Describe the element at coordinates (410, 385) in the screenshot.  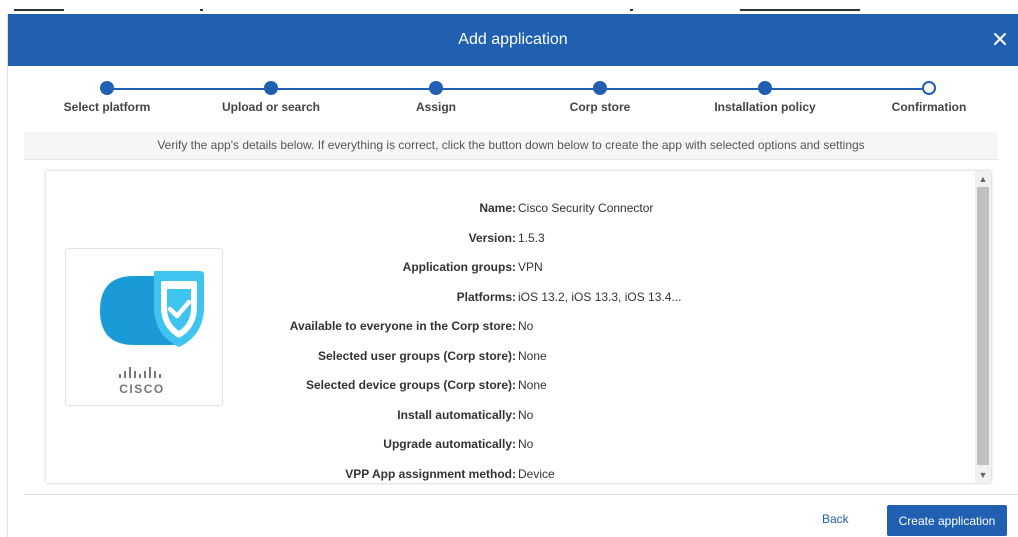
I see `detail-label: Selected device groups (Corp store):` at that location.